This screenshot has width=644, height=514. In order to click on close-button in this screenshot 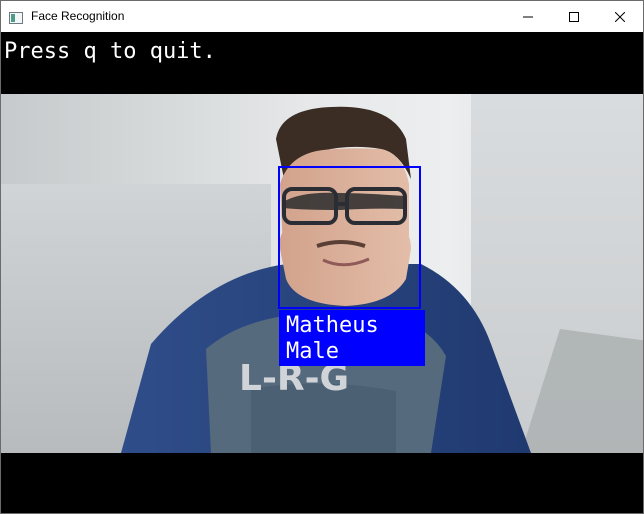, I will do `click(620, 16)`.